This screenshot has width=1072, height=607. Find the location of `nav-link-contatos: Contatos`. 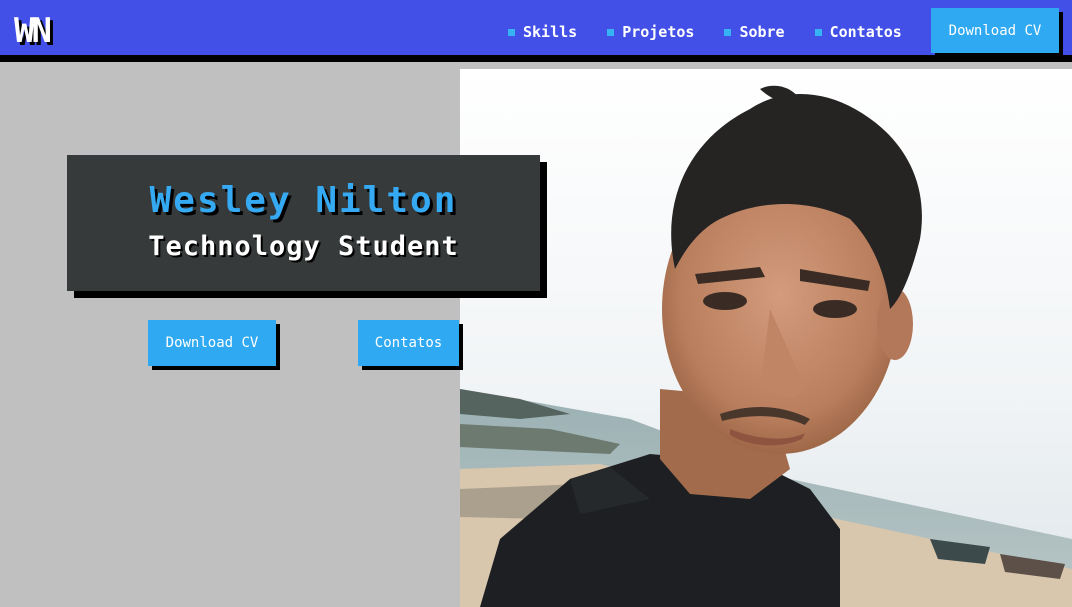

nav-link-contatos: Contatos is located at coordinates (858, 32).